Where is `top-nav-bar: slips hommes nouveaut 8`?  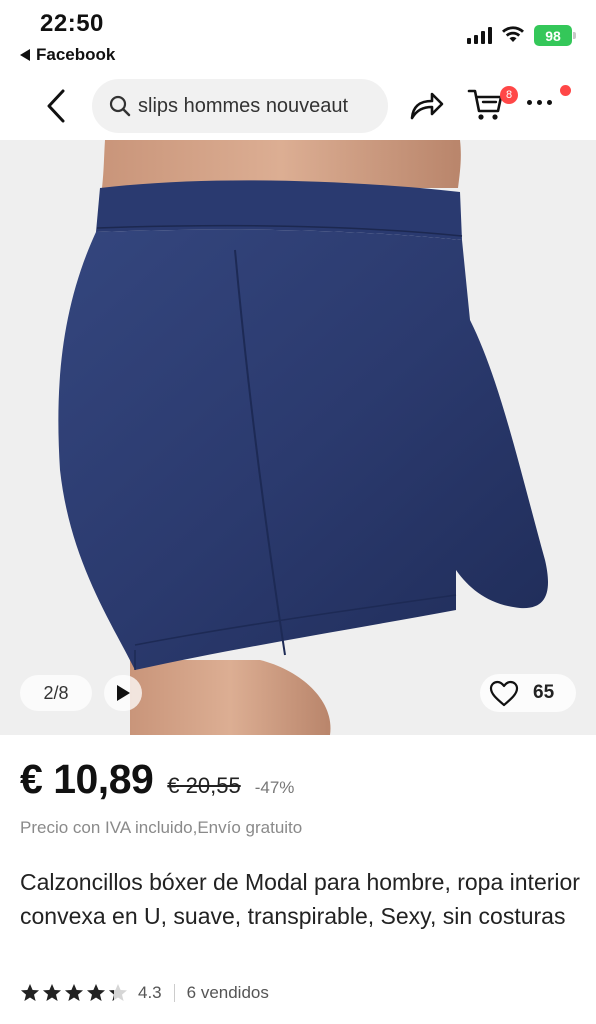
top-nav-bar: slips hommes nouveaut 8 is located at coordinates (298, 106).